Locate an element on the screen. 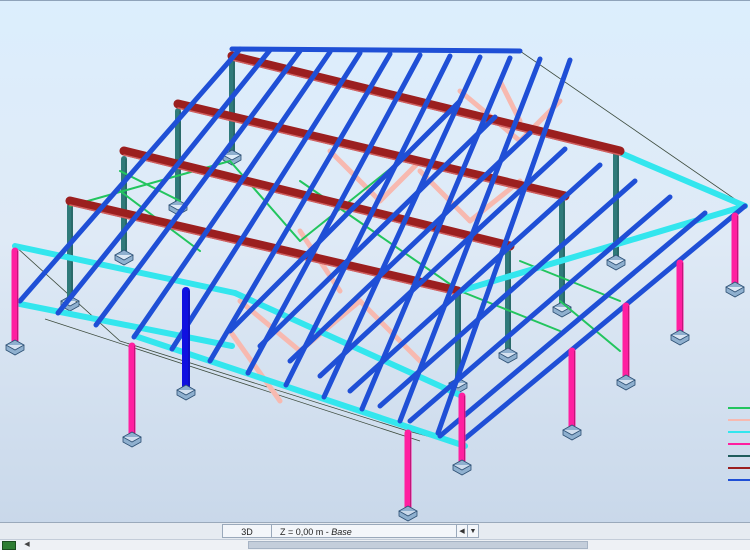 The width and height of the screenshot is (750, 550). tab-level-view: Z = 0,00 m - Base is located at coordinates (364, 531).